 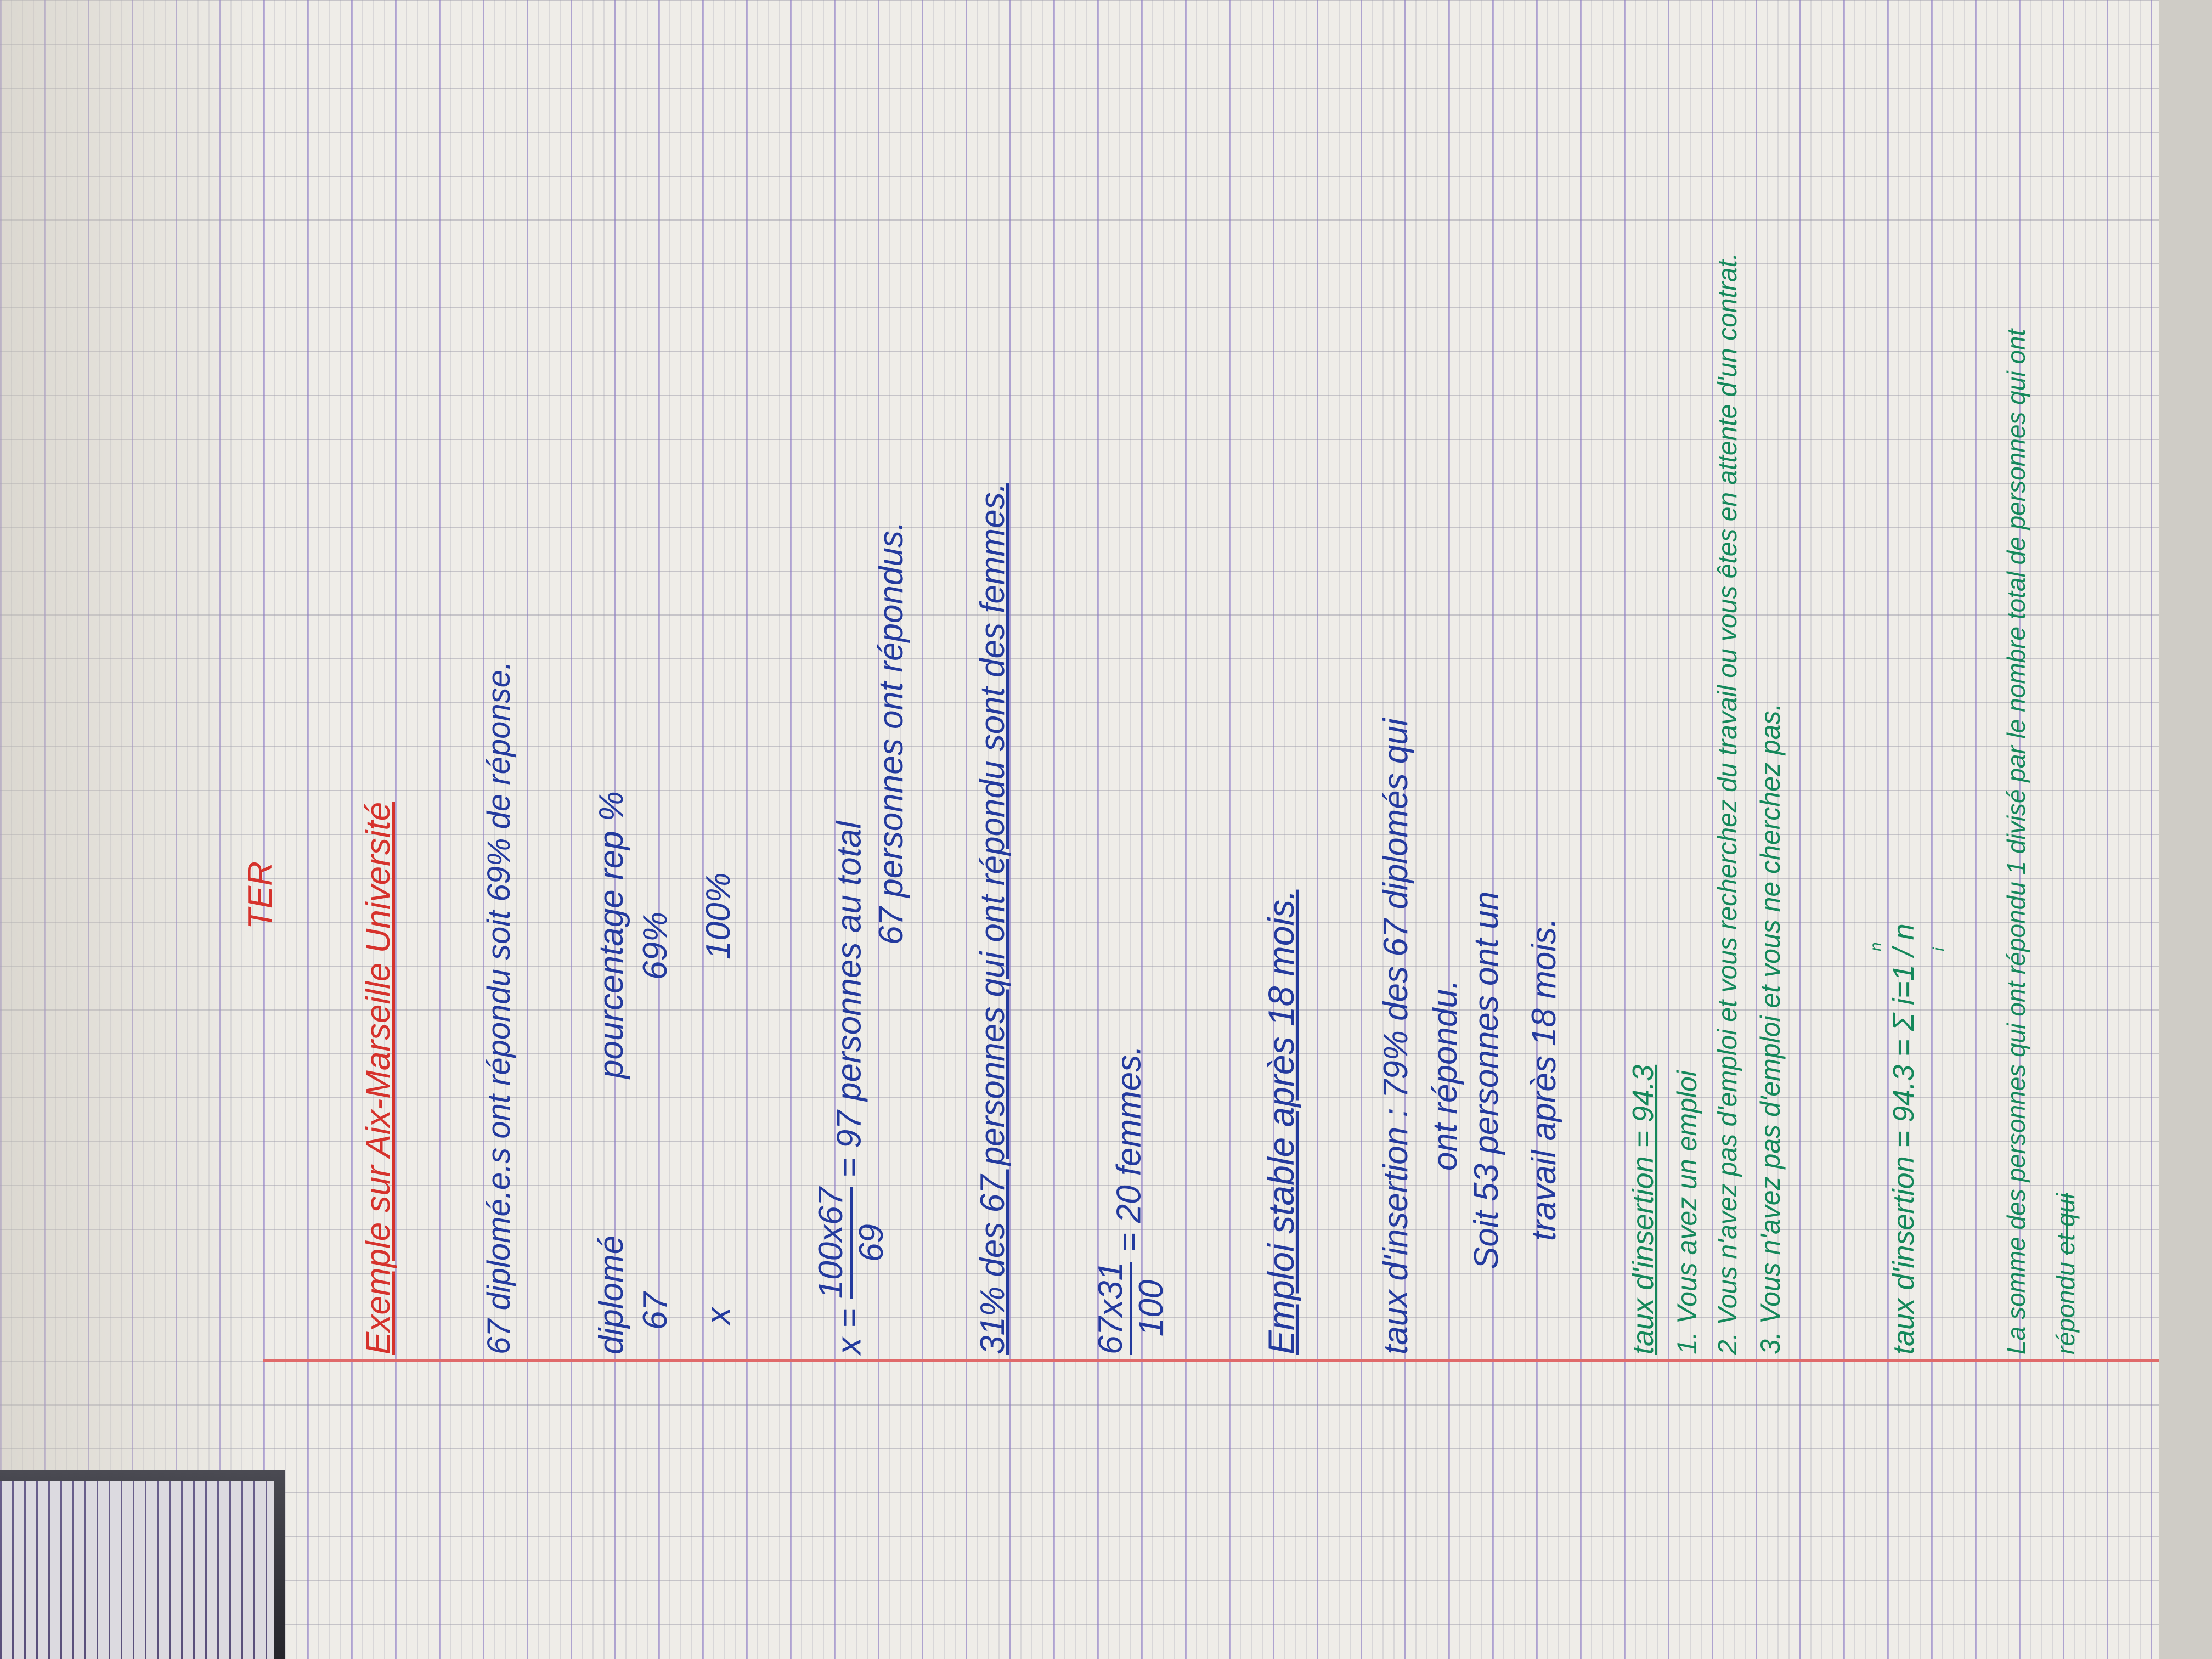 I want to click on denominator: 69, so click(x=871, y=1243).